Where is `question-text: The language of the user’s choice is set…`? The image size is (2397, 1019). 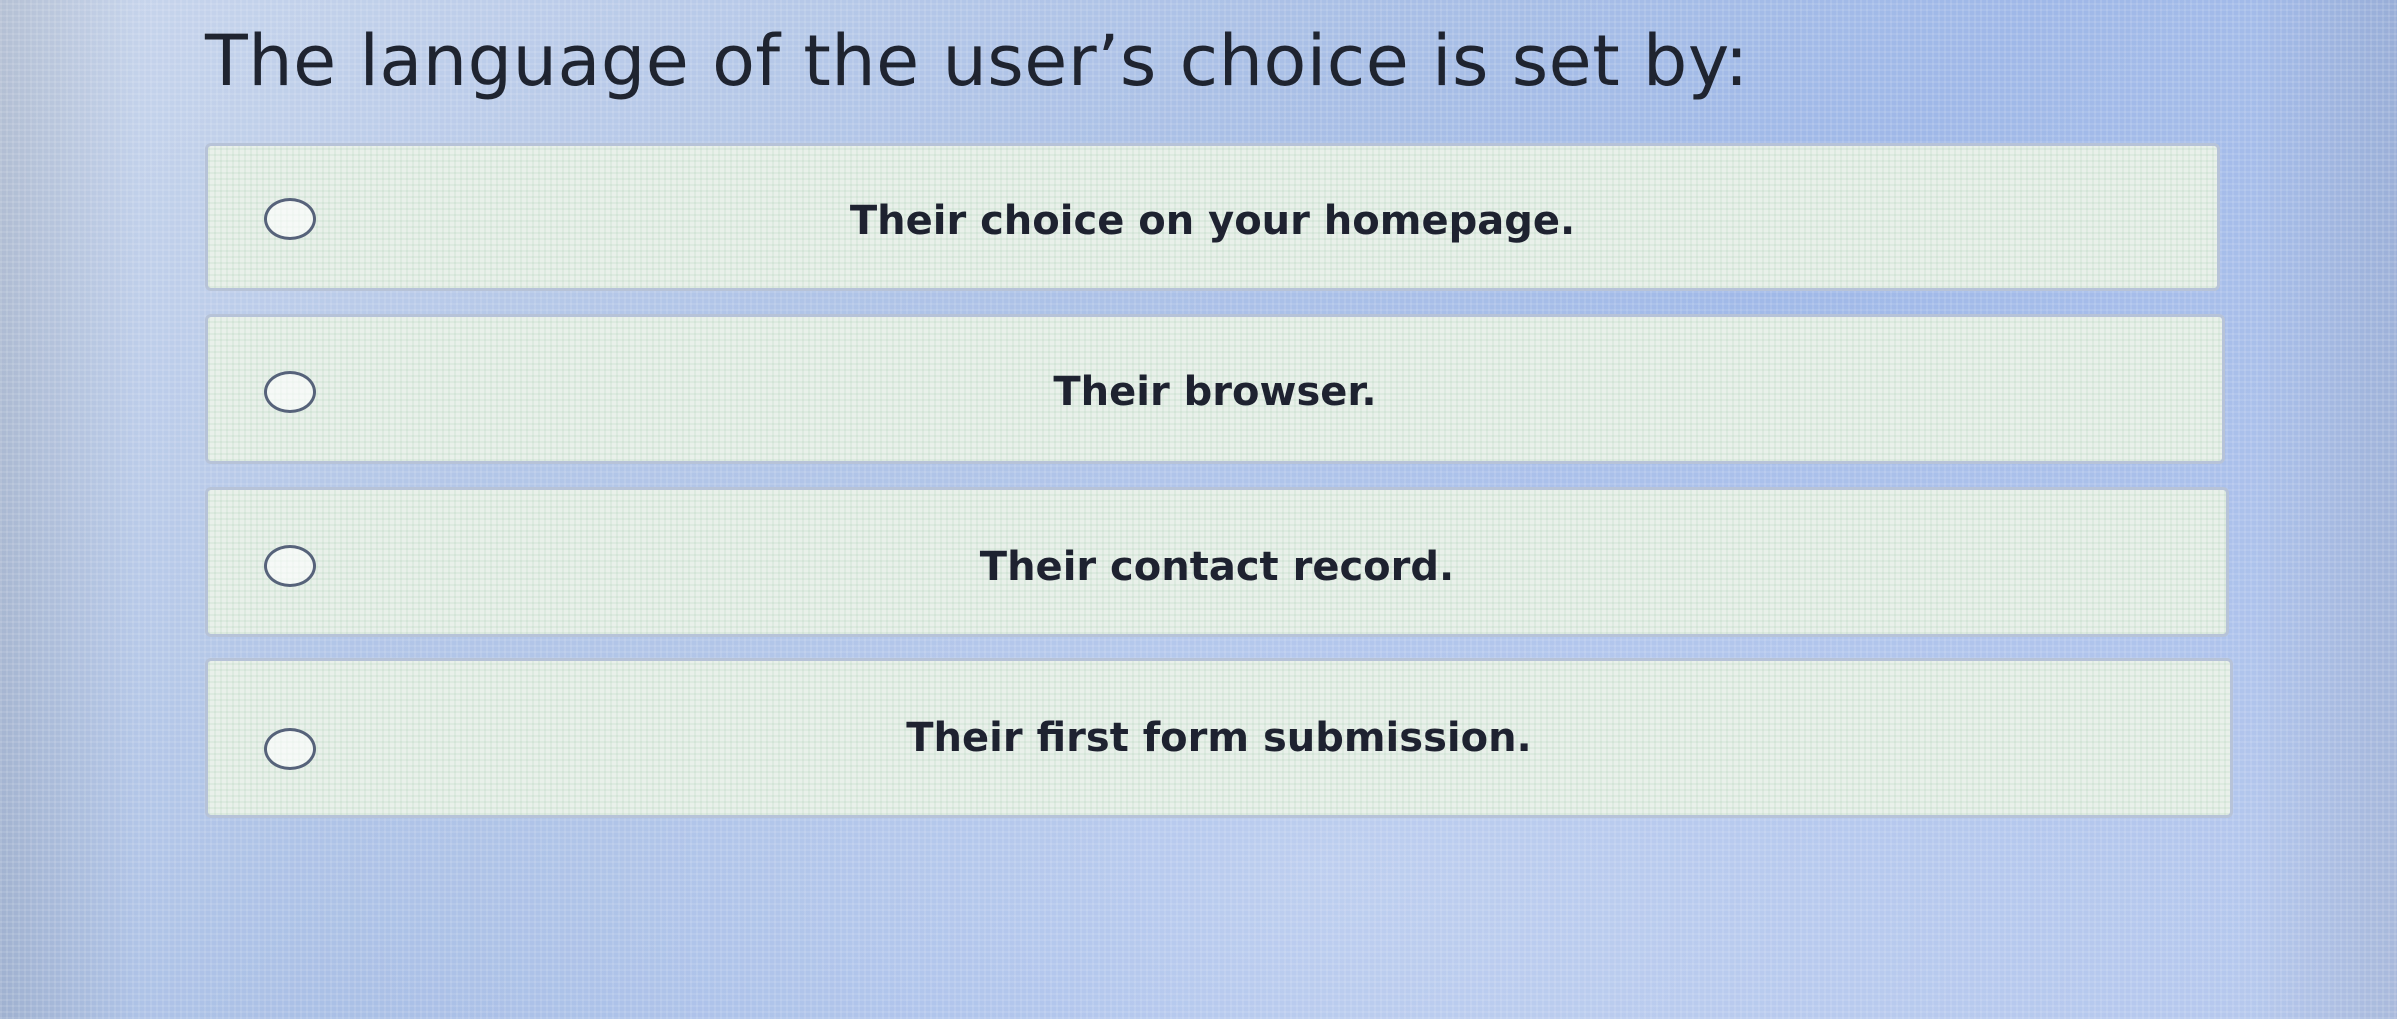
question-text: The language of the user’s choice is set… is located at coordinates (977, 61).